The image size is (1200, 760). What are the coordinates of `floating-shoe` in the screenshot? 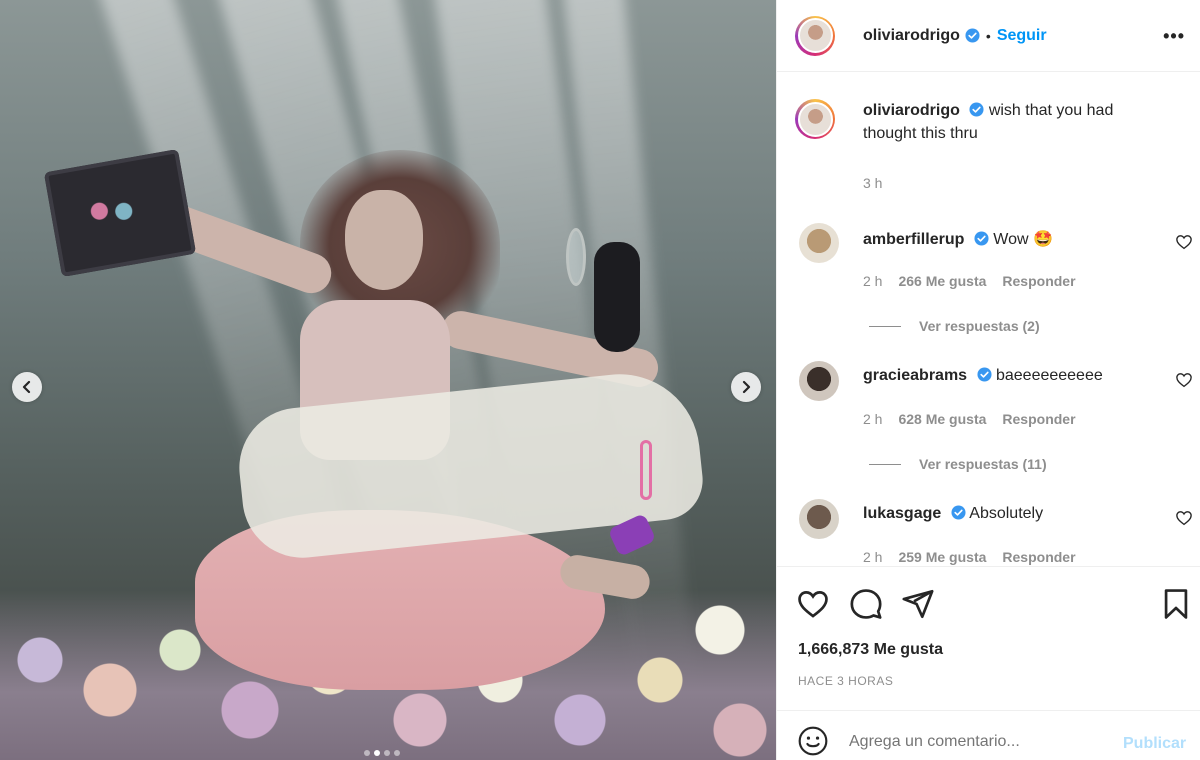 It's located at (617, 297).